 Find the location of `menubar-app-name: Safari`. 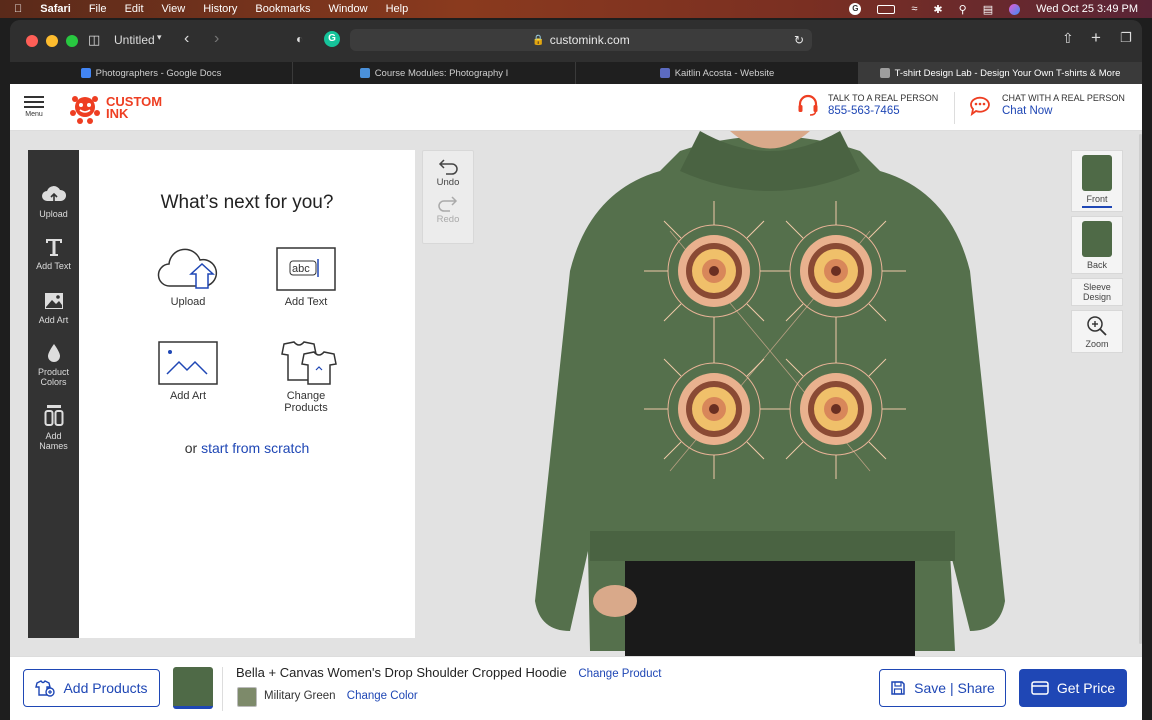

menubar-app-name: Safari is located at coordinates (55, 9).